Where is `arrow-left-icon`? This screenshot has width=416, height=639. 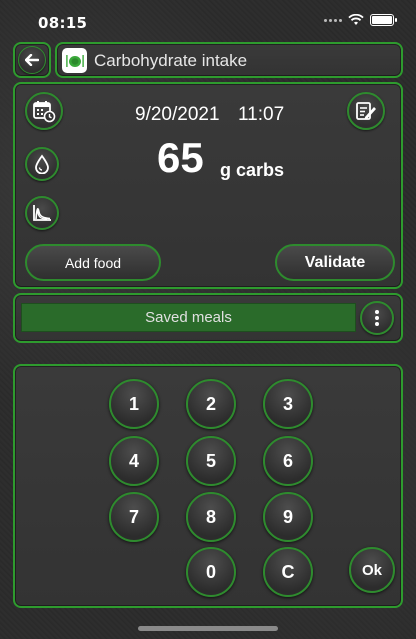 arrow-left-icon is located at coordinates (32, 60).